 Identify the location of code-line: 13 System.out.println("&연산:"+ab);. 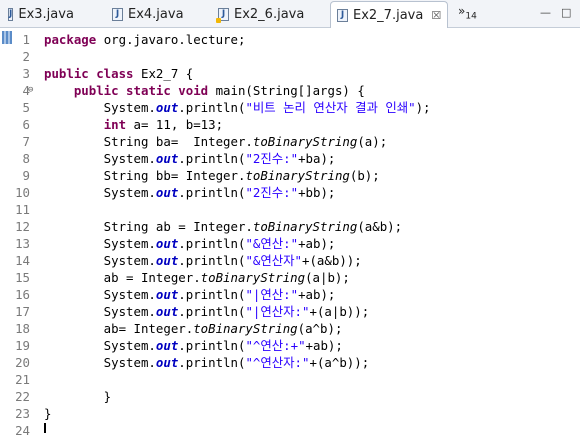
(222, 243).